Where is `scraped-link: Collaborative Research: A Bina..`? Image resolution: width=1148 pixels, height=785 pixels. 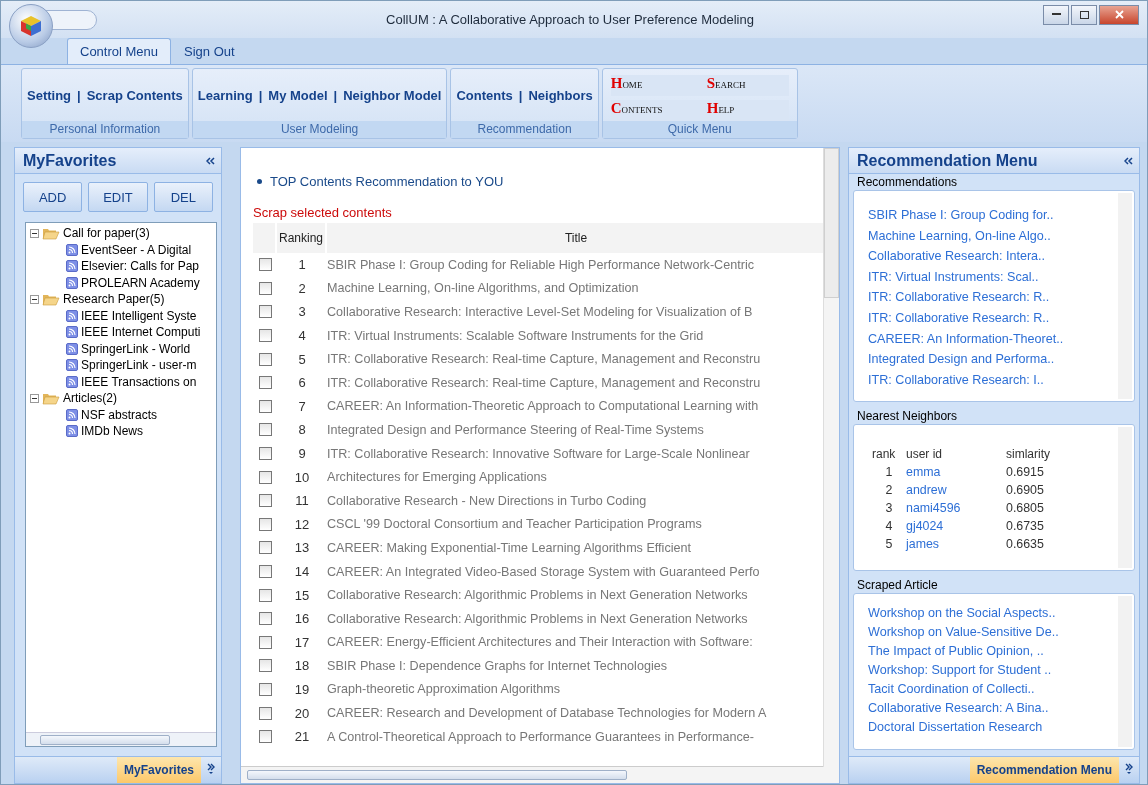 scraped-link: Collaborative Research: A Bina.. is located at coordinates (991, 708).